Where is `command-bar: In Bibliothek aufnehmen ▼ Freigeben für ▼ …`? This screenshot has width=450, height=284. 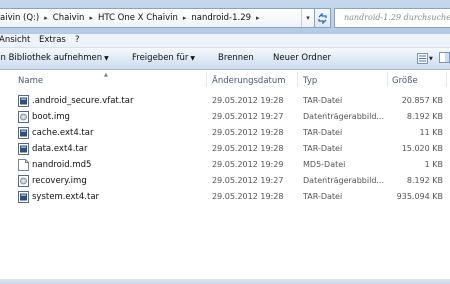
command-bar: In Bibliothek aufnehmen ▼ Freigeben für ▼ … is located at coordinates (225, 59).